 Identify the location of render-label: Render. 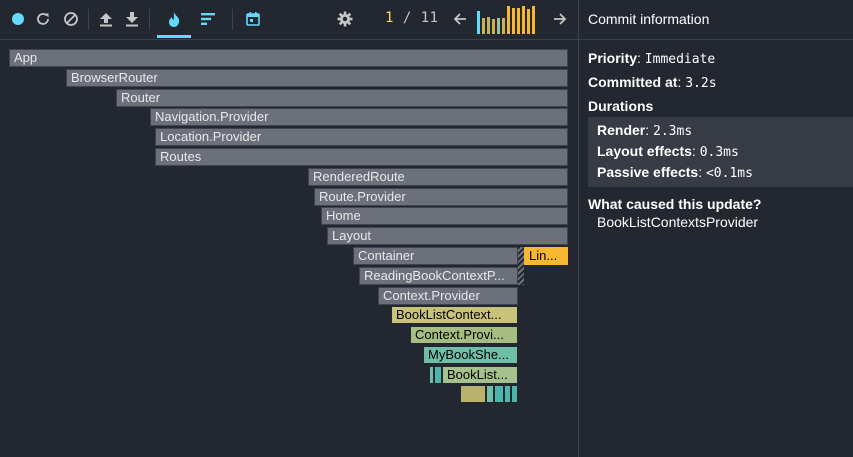
(621, 130).